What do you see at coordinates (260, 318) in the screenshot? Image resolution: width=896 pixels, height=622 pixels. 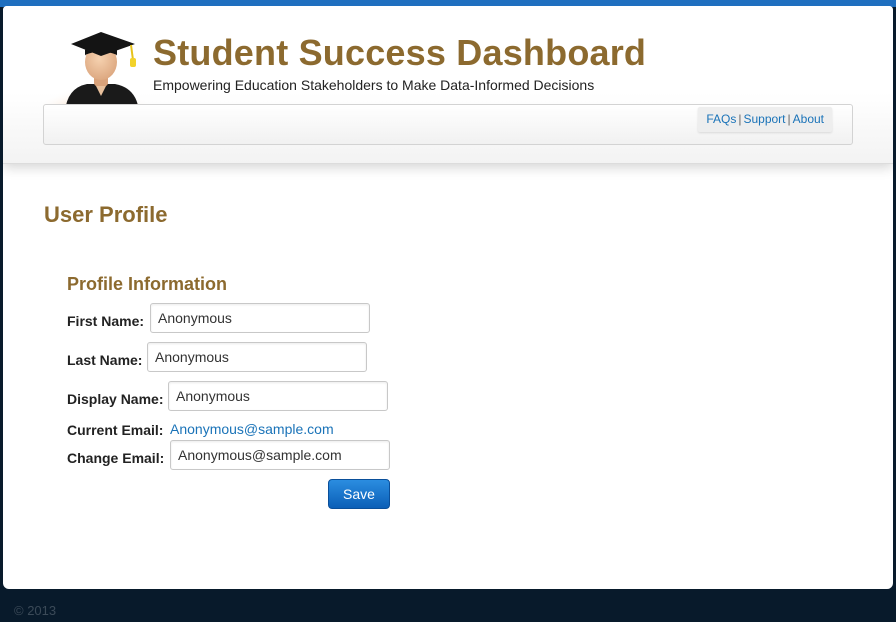 I see `first-name-field` at bounding box center [260, 318].